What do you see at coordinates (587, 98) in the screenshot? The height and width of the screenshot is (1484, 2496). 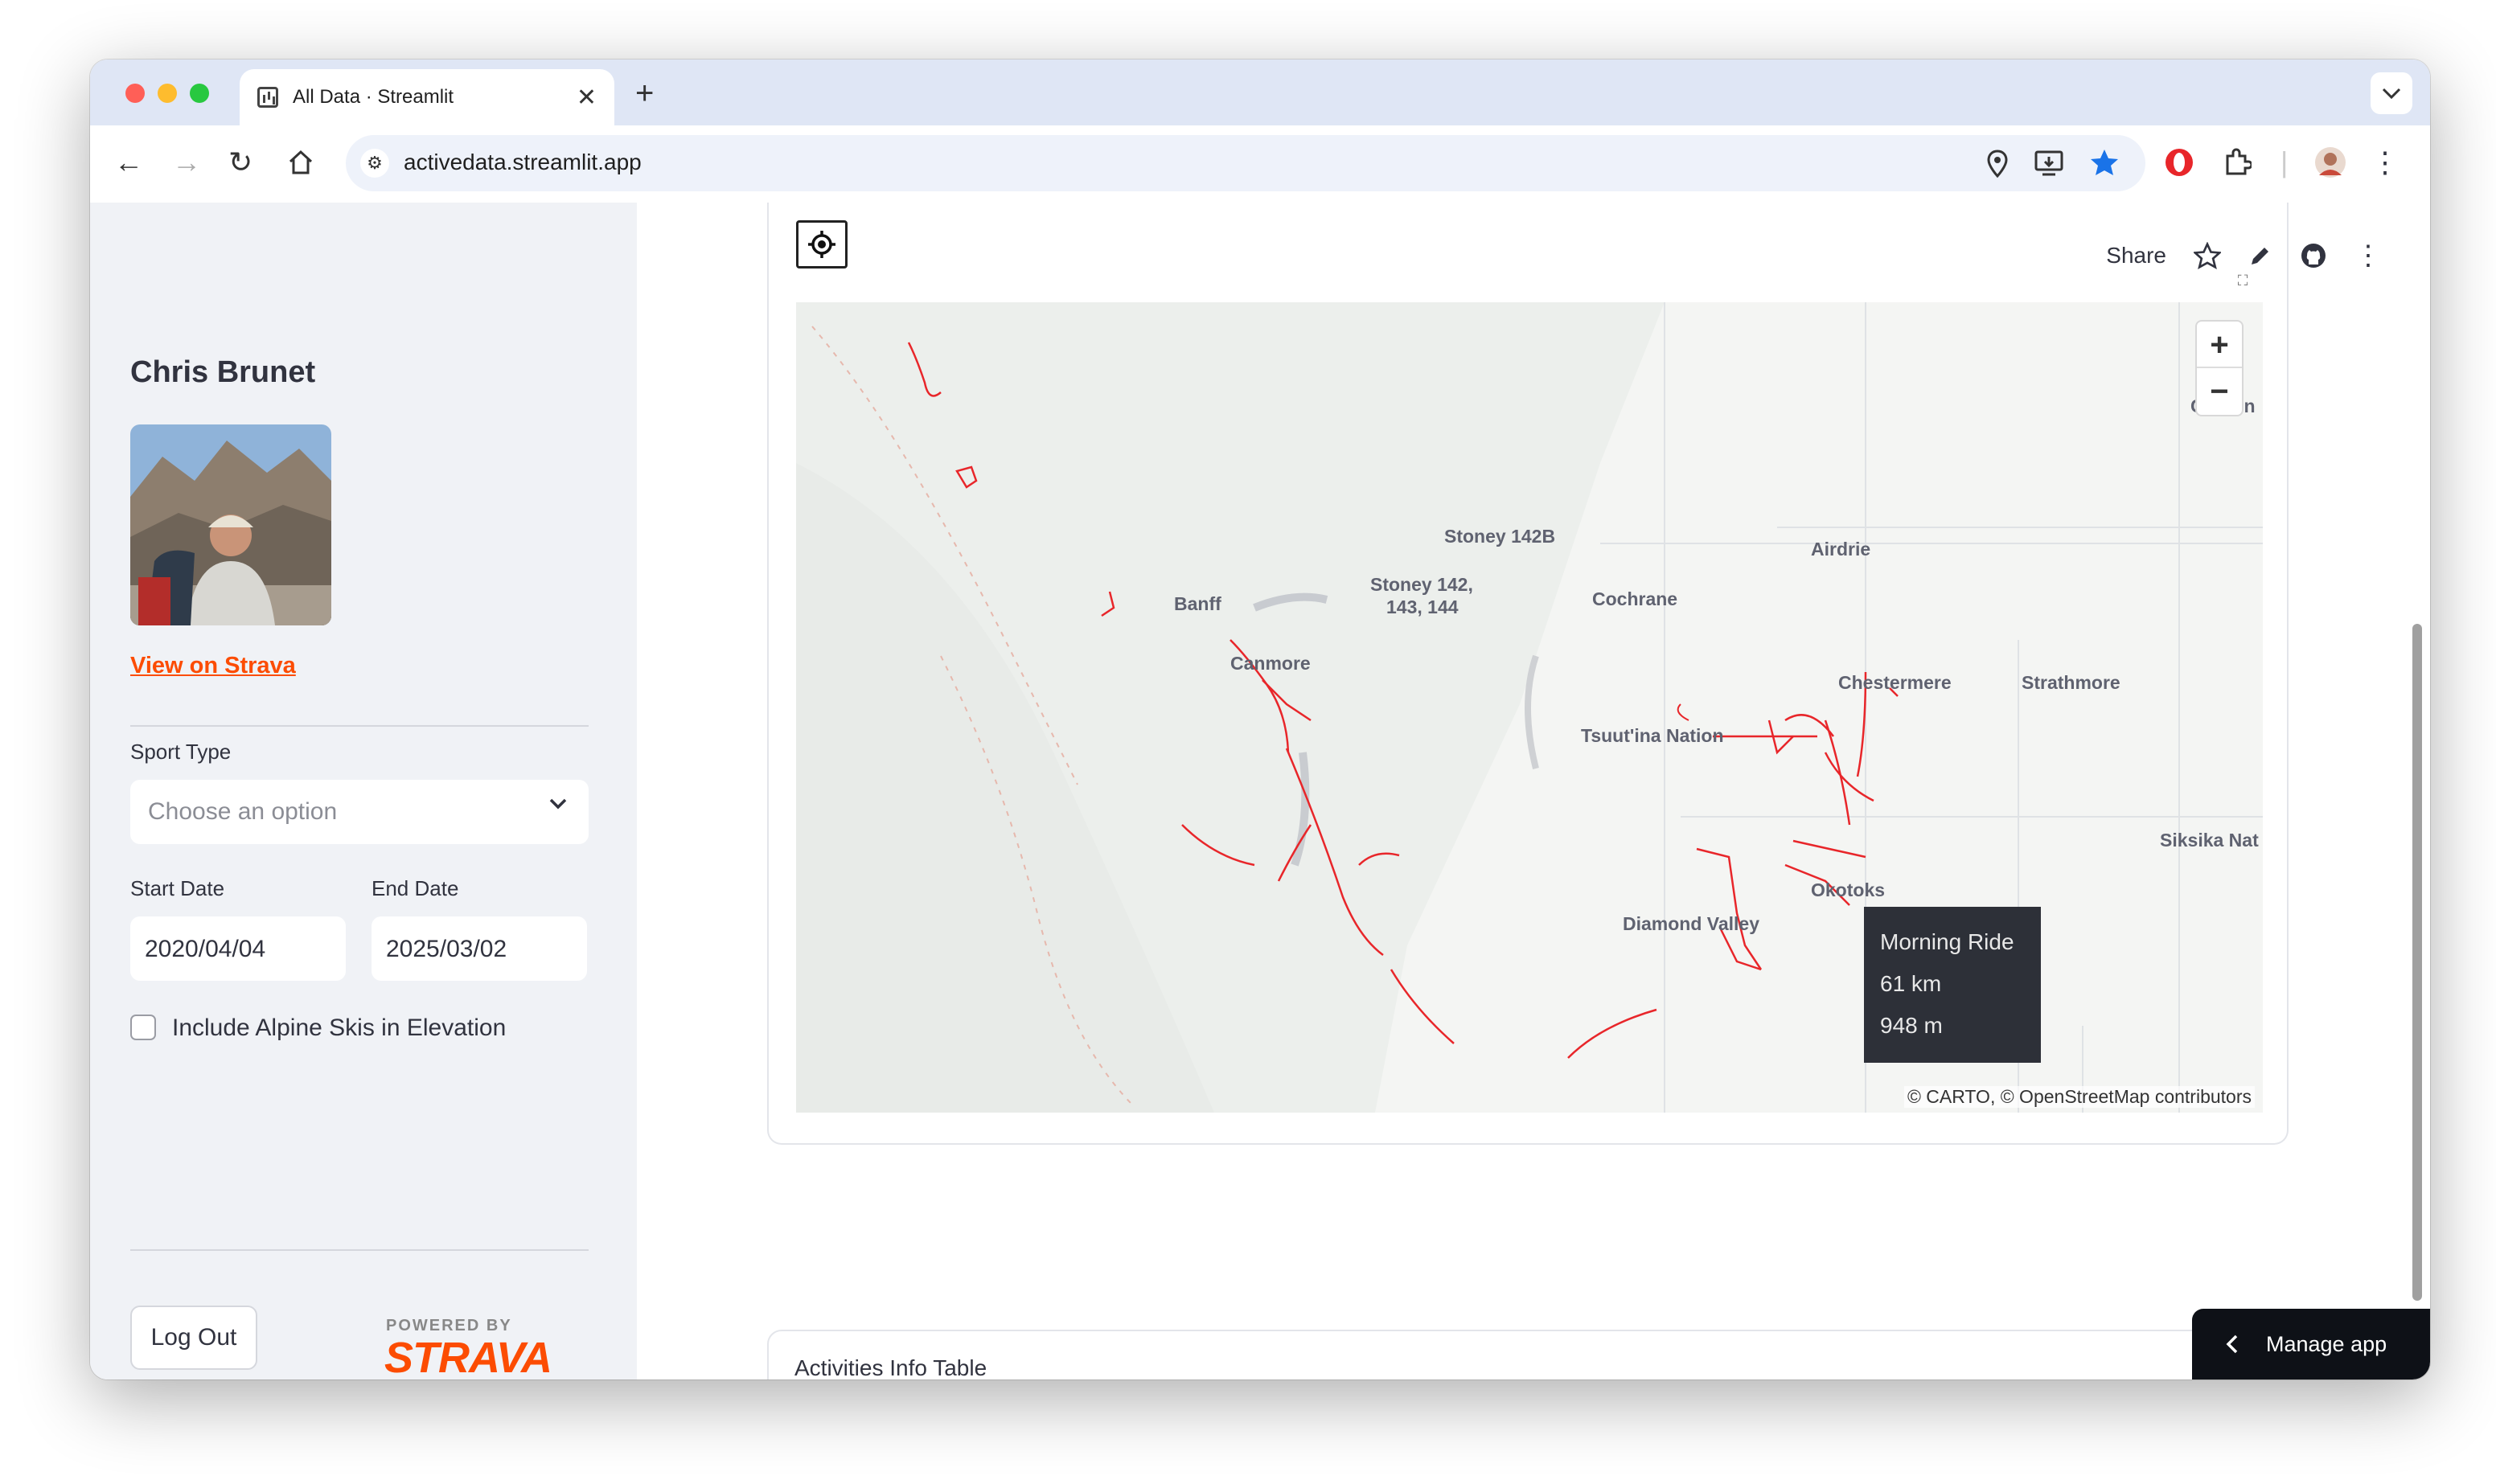 I see `tab-close-icon: ✕` at bounding box center [587, 98].